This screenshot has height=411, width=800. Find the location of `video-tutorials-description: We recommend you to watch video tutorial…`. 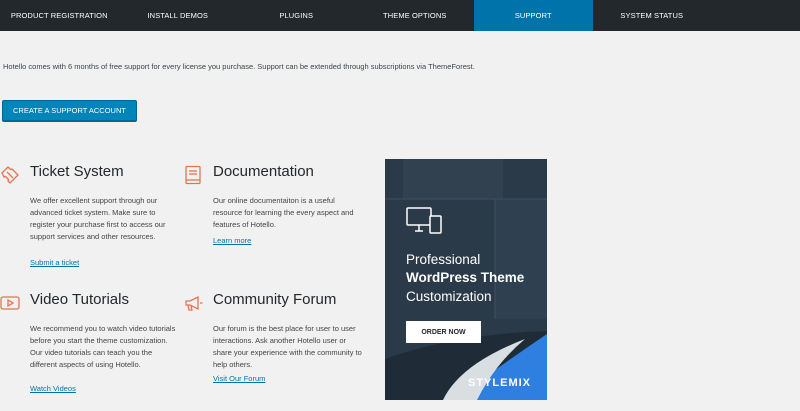

video-tutorials-description: We recommend you to watch video tutorial… is located at coordinates (103, 346).